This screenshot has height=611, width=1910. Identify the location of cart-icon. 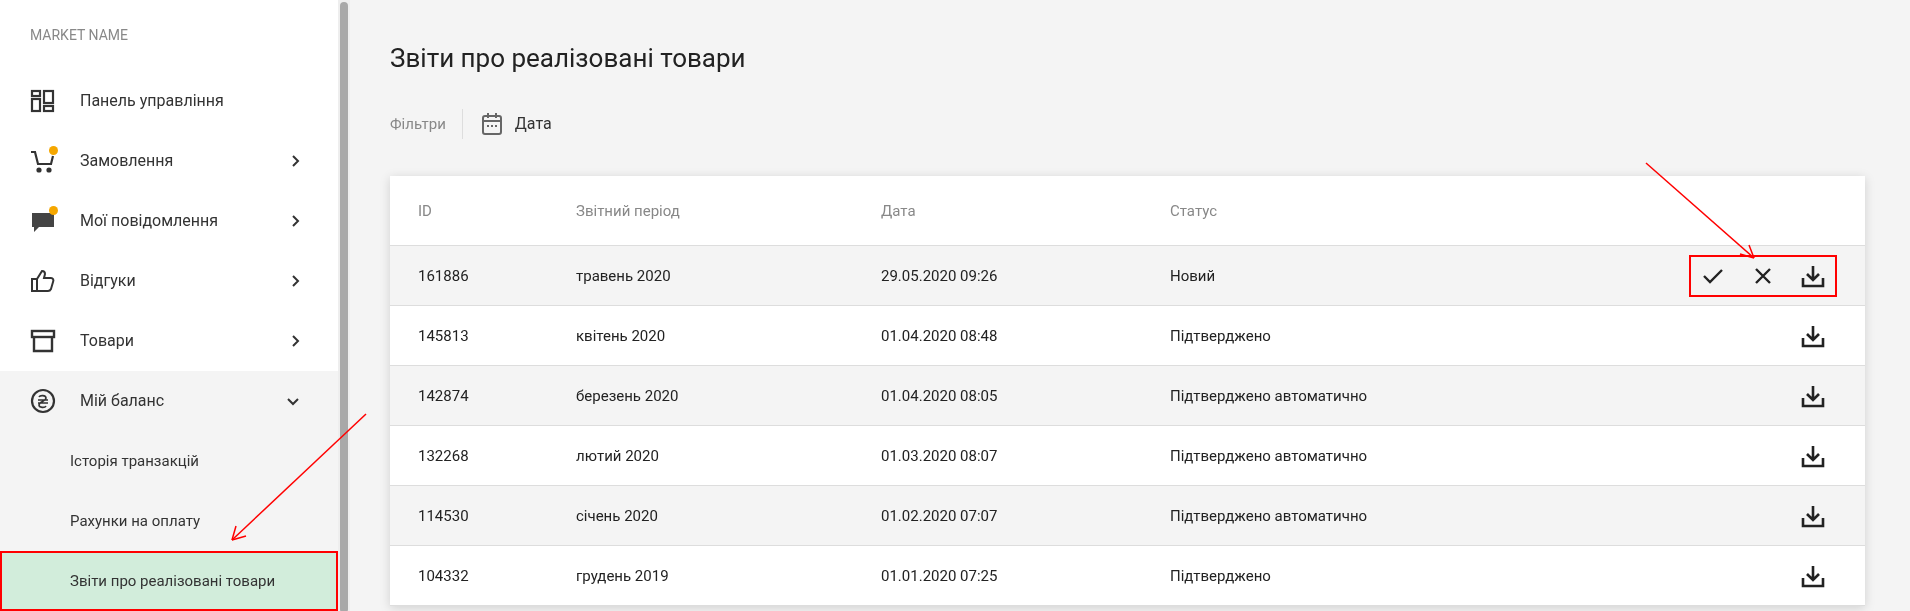
(43, 161).